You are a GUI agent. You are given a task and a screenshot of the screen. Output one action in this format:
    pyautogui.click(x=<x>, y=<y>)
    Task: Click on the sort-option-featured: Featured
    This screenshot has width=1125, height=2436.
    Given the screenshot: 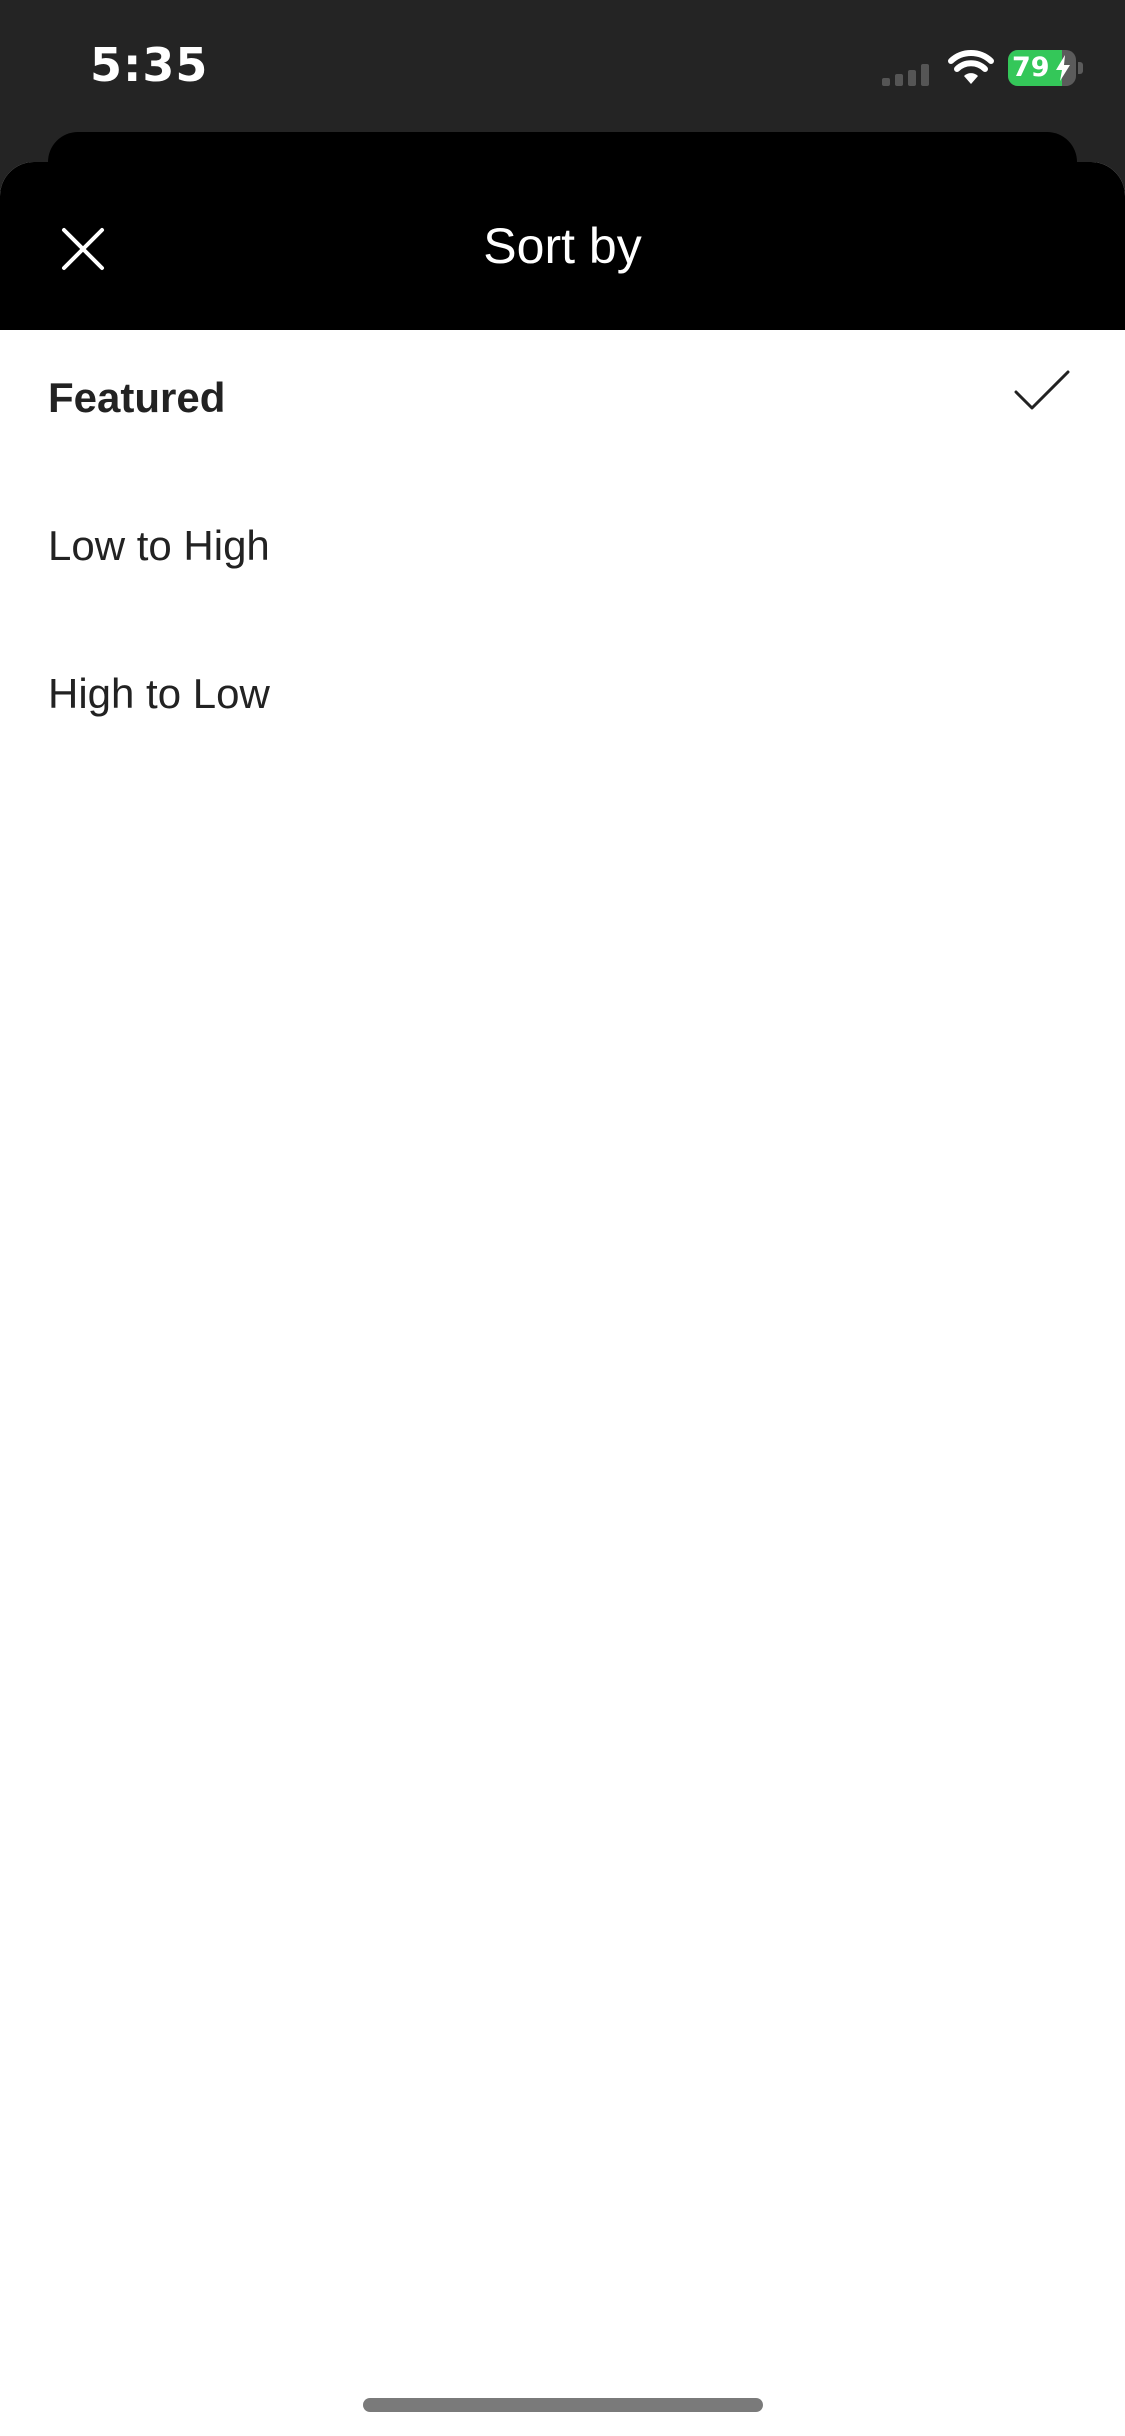 What is the action you would take?
    pyautogui.click(x=562, y=404)
    